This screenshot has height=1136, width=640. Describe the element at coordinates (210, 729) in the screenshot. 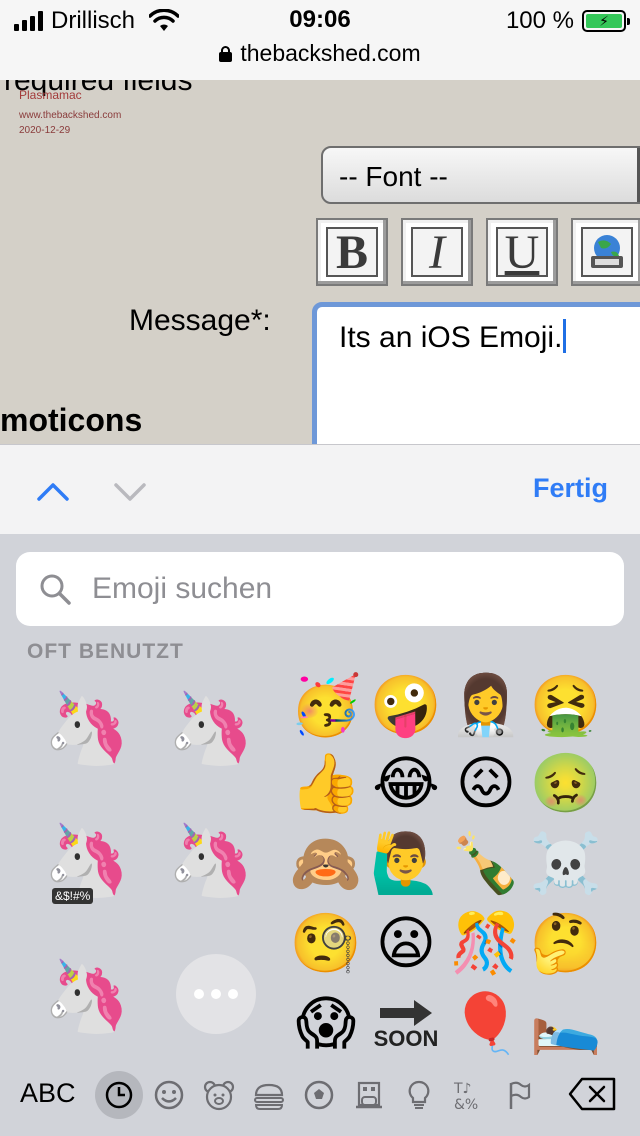

I see `memoji-unicorn-heart-eyes: 🦄` at that location.